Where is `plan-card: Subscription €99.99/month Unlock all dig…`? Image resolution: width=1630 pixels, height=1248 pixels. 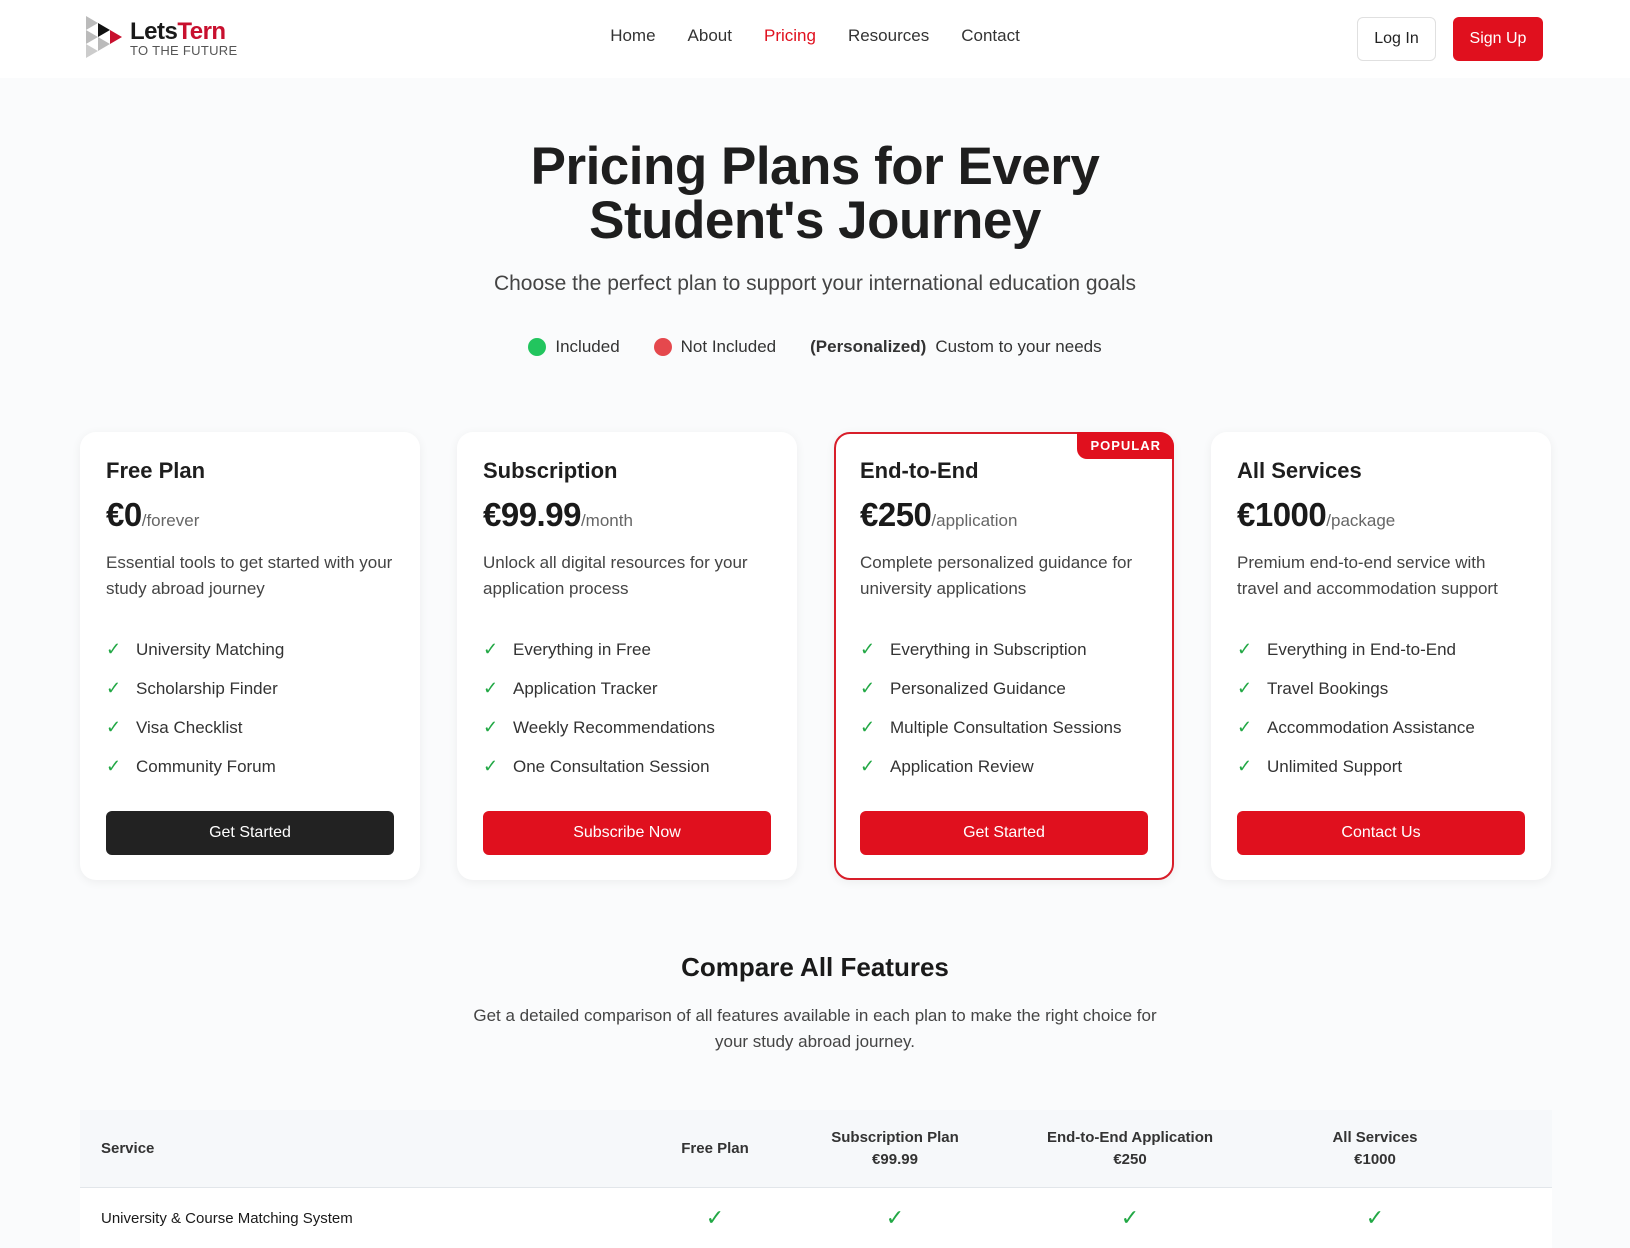 plan-card: Subscription €99.99/month Unlock all dig… is located at coordinates (627, 656).